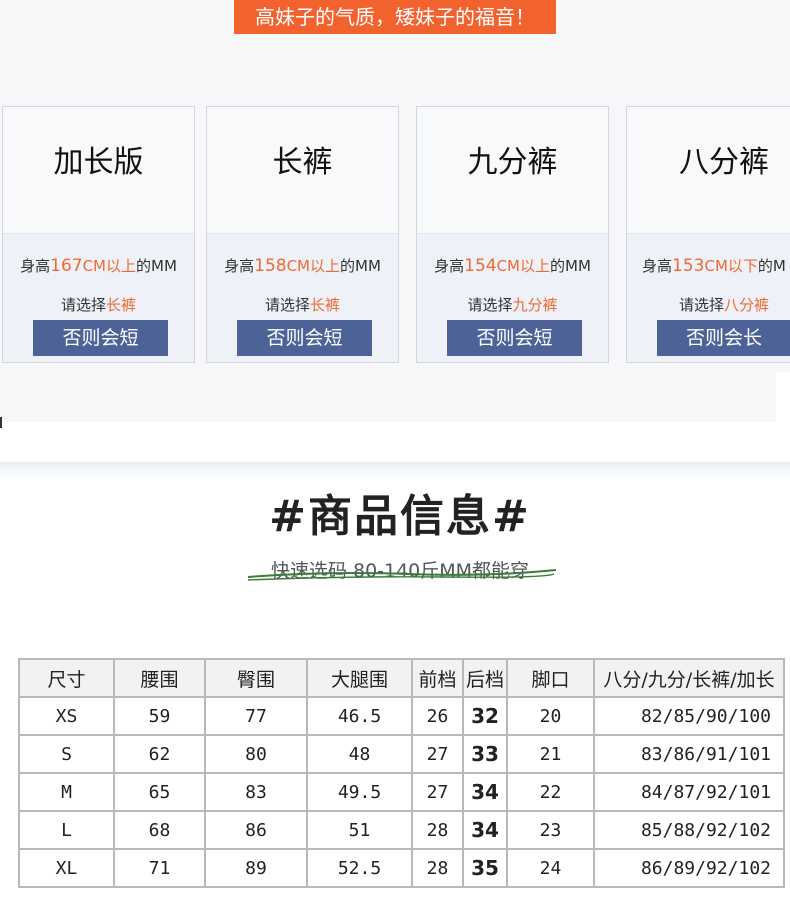  What do you see at coordinates (66, 868) in the screenshot?
I see `cell-size: XL` at bounding box center [66, 868].